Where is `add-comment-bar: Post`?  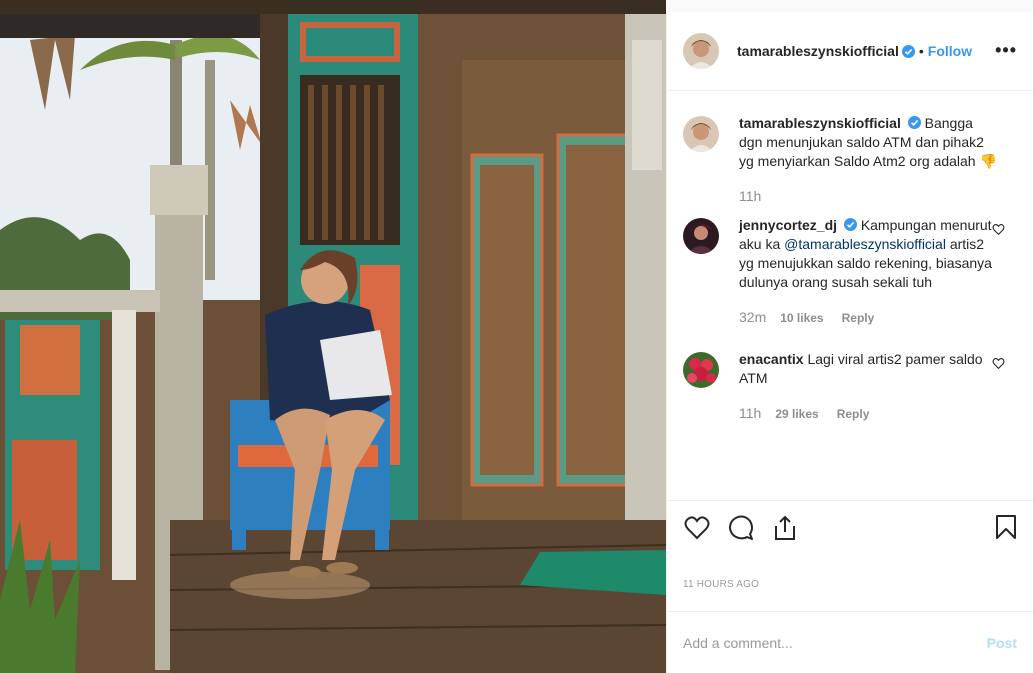 add-comment-bar: Post is located at coordinates (850, 642).